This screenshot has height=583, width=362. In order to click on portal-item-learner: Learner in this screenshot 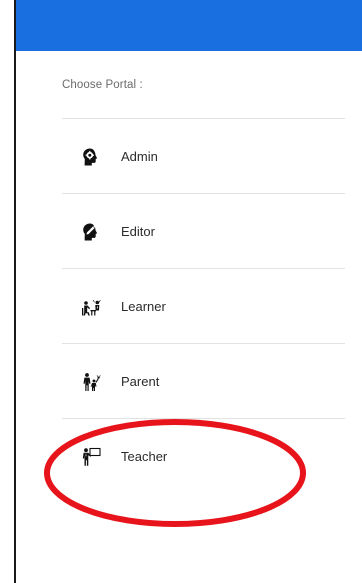, I will do `click(203, 305)`.